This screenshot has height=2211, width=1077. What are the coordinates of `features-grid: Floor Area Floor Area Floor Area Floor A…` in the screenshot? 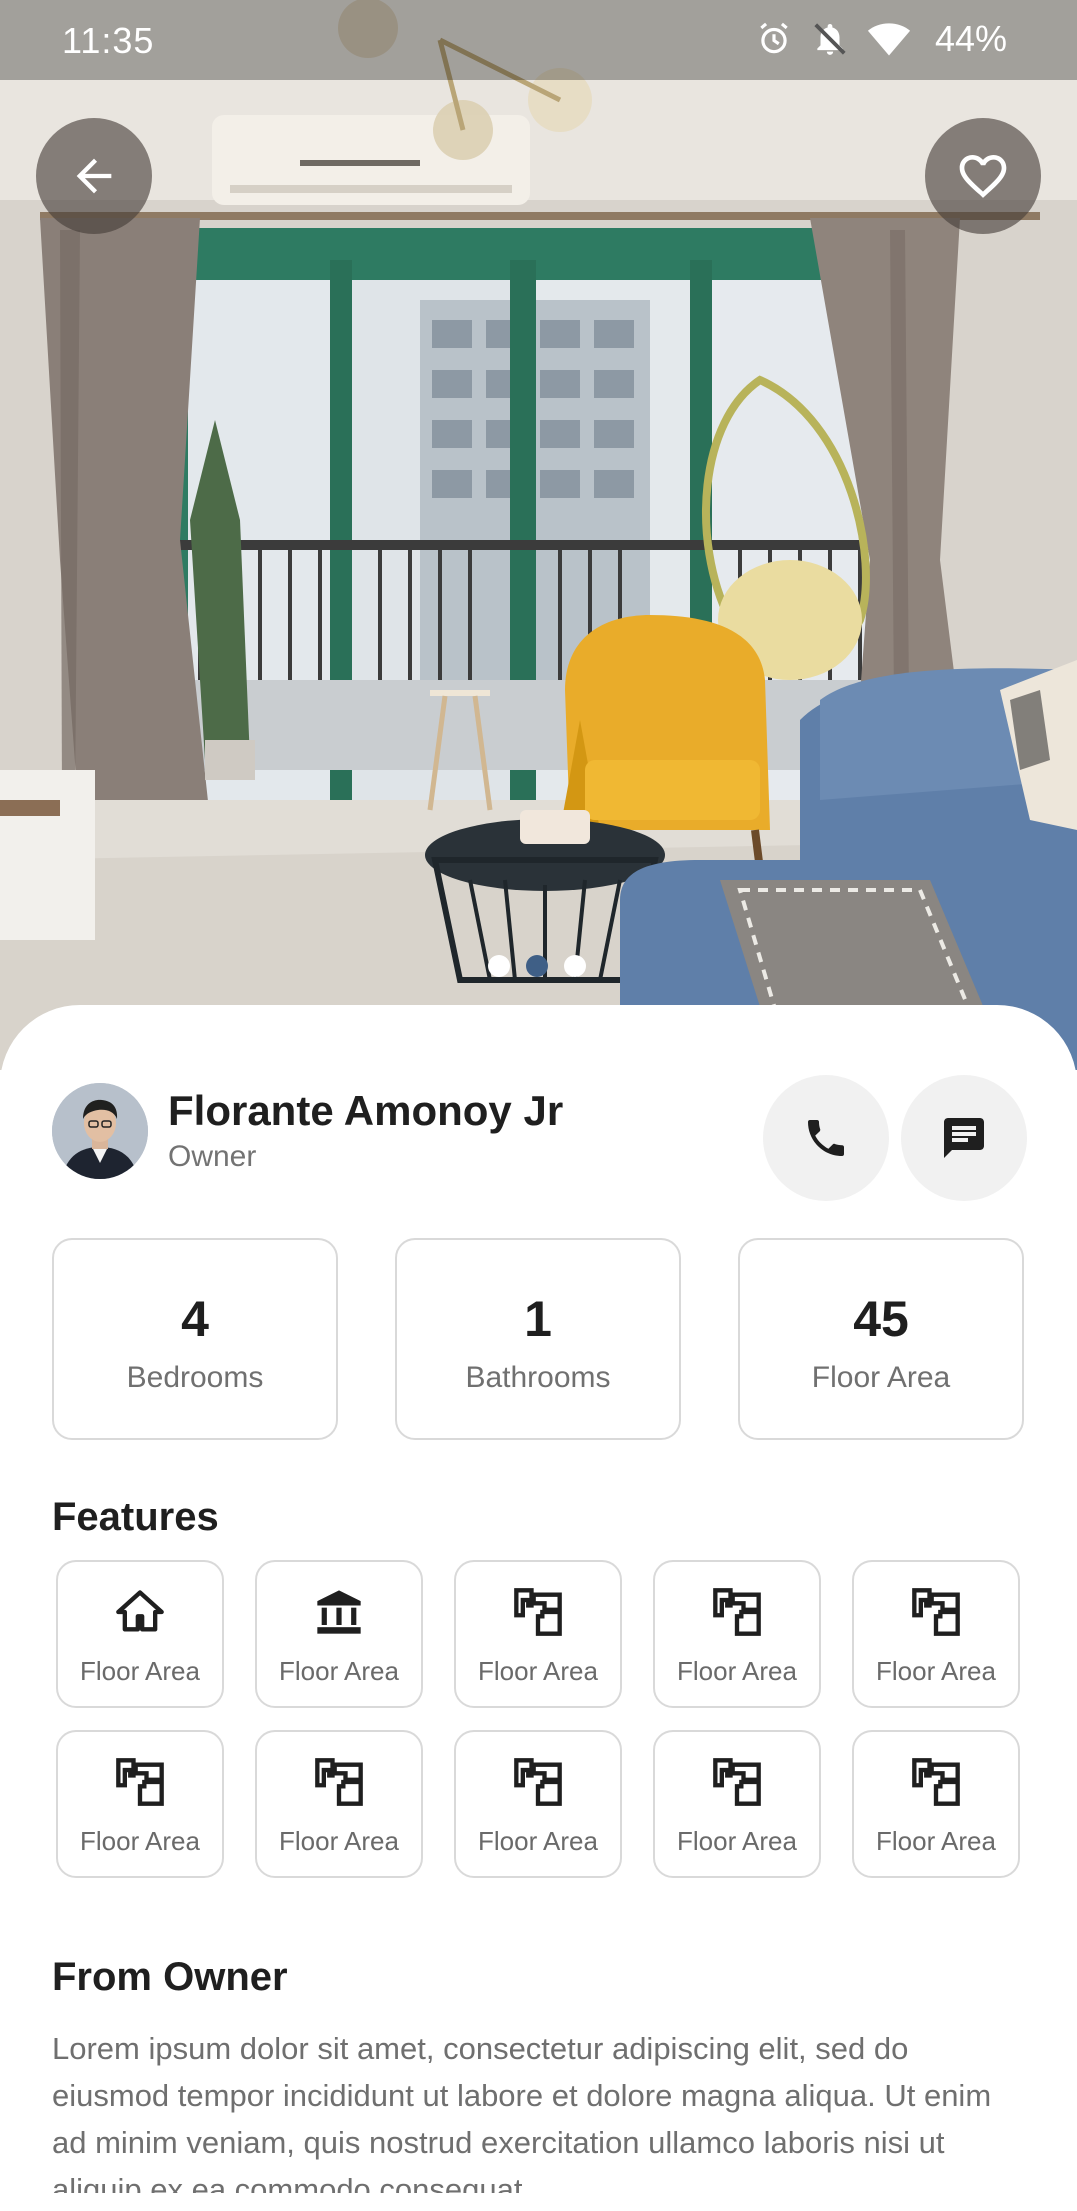 It's located at (539, 1720).